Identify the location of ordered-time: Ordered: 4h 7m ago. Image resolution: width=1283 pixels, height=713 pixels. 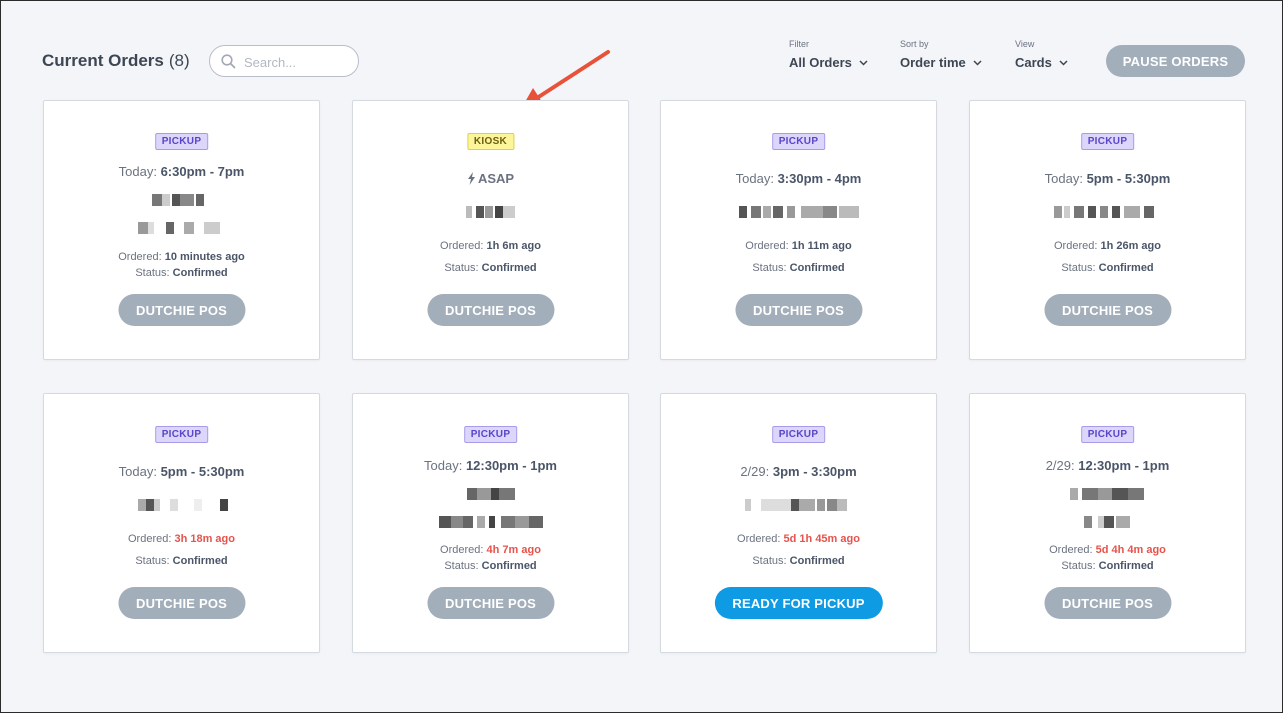
(490, 550).